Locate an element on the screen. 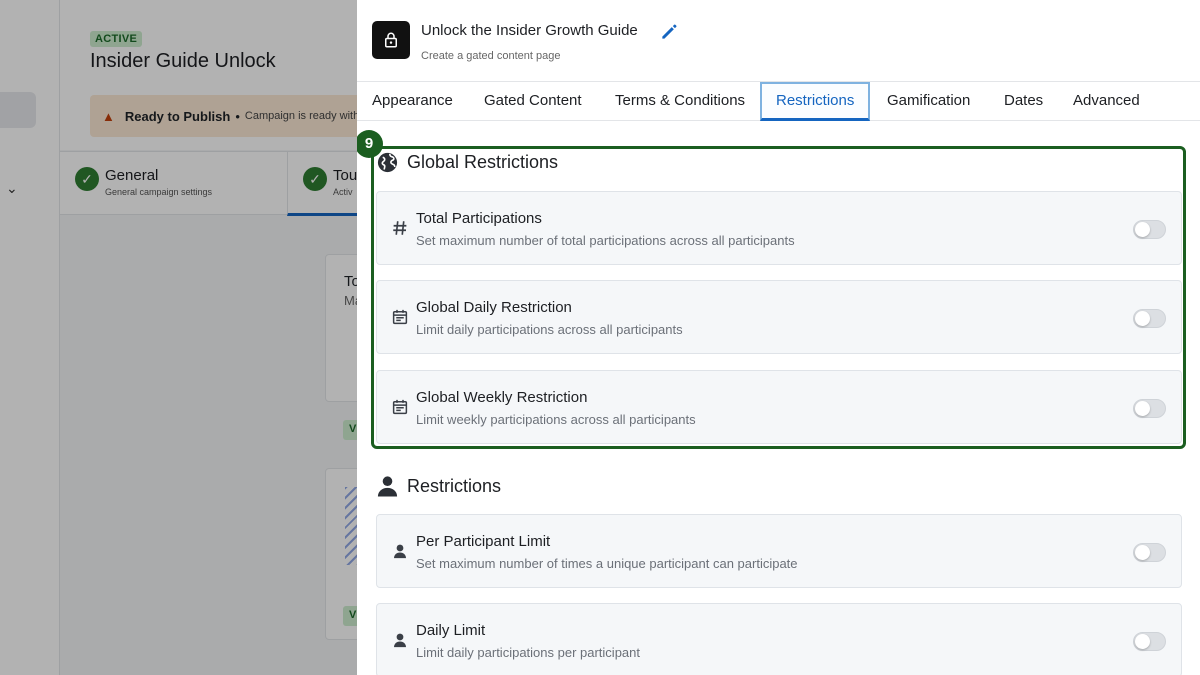 The width and height of the screenshot is (1200, 675). restriction-title: Daily Limit is located at coordinates (451, 630).